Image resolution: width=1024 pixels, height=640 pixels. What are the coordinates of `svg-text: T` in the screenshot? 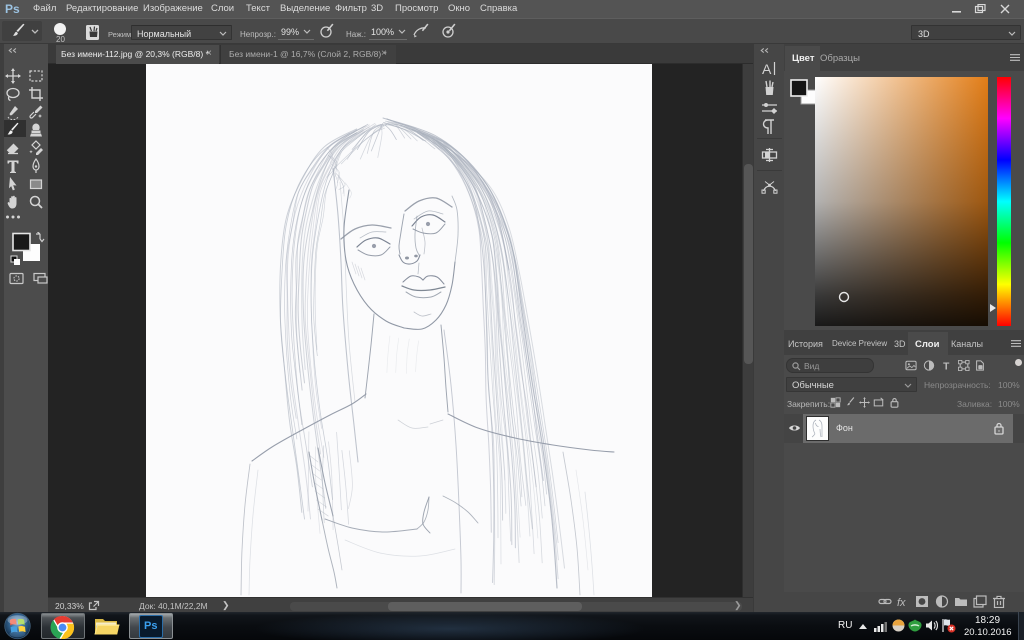 It's located at (946, 366).